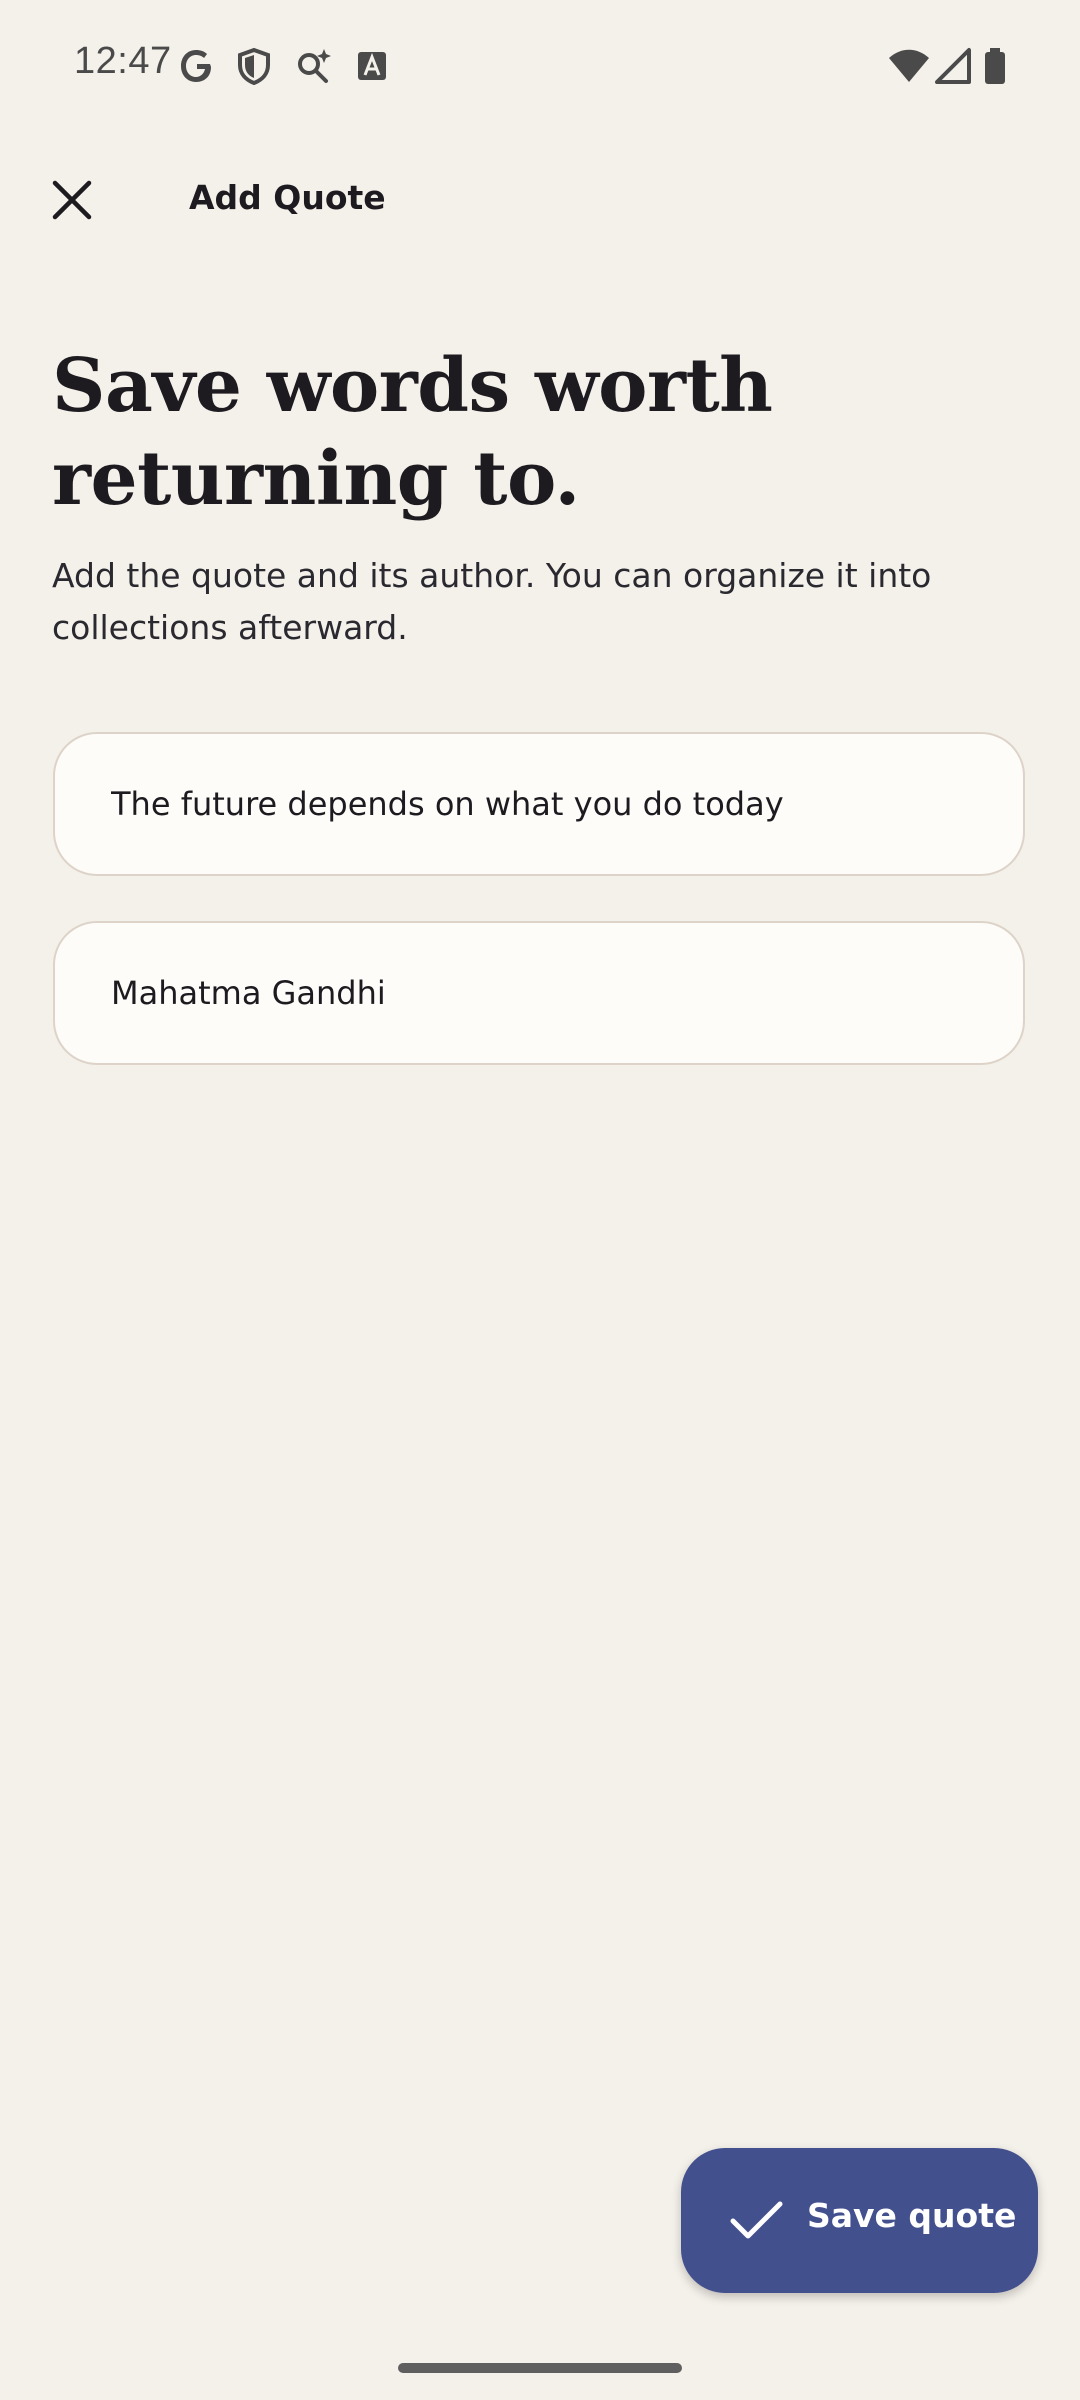 The image size is (1080, 2400). What do you see at coordinates (1000, 66) in the screenshot?
I see `battery-icon` at bounding box center [1000, 66].